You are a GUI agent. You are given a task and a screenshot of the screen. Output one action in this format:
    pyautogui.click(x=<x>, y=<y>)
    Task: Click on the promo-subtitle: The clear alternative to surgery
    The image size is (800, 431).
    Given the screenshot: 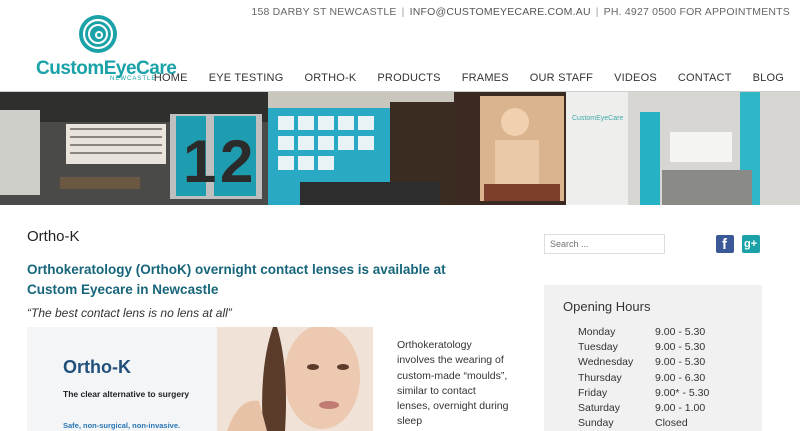 What is the action you would take?
    pyautogui.click(x=126, y=394)
    